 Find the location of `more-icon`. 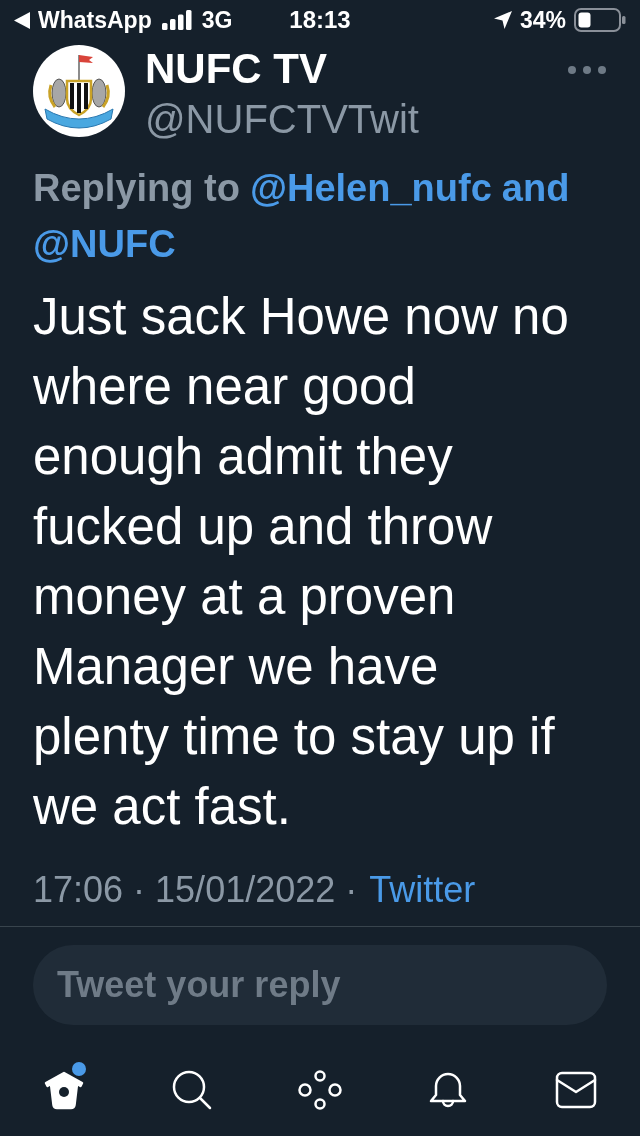

more-icon is located at coordinates (587, 70).